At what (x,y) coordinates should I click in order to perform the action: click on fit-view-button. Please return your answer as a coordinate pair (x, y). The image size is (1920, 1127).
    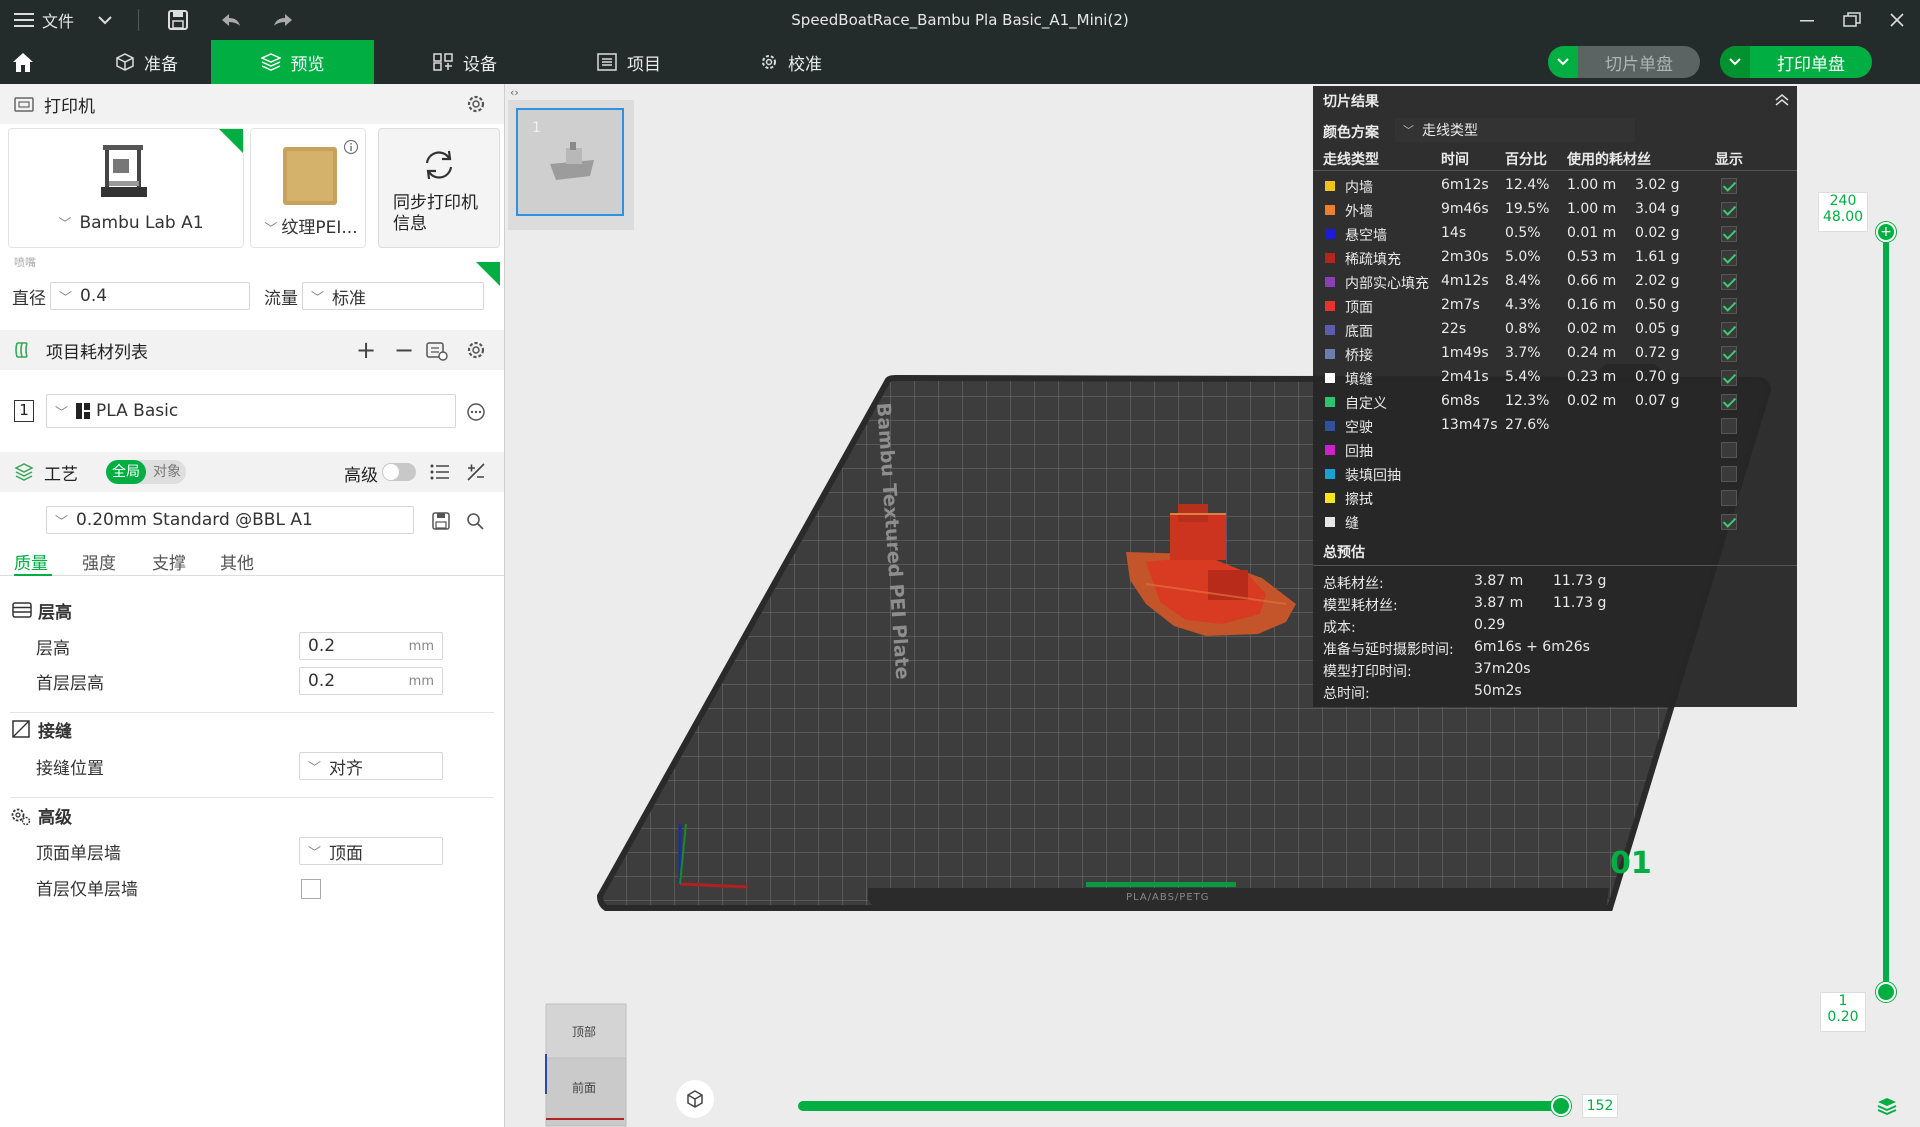
    Looking at the image, I should click on (695, 1099).